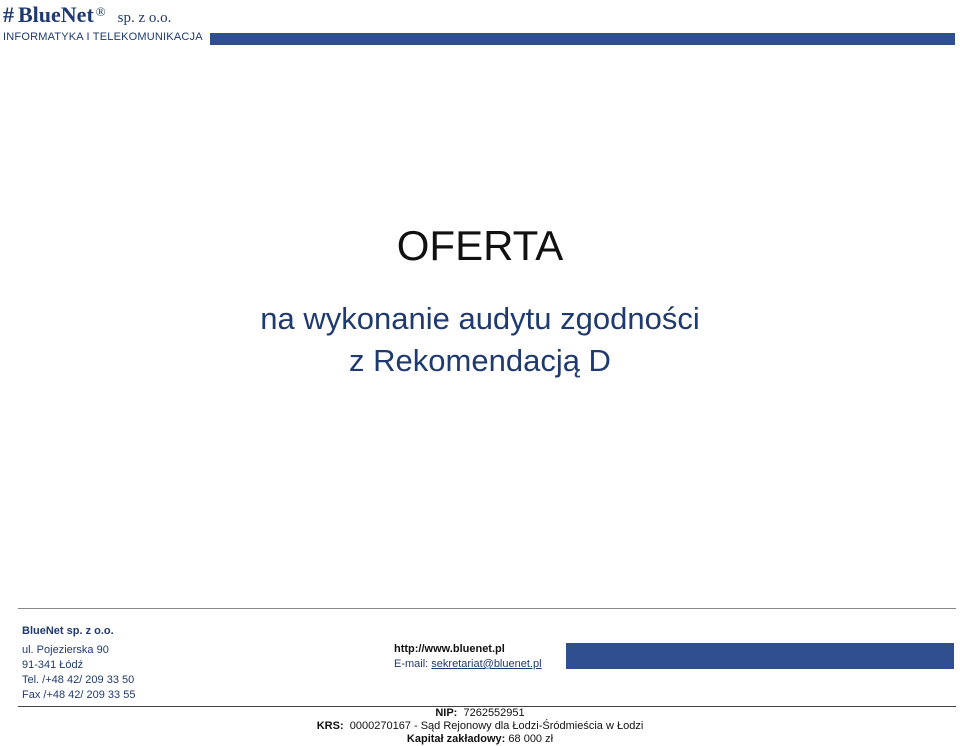 This screenshot has height=746, width=960. Describe the element at coordinates (449, 649) in the screenshot. I see `website-link: http://www.bluenet.pl` at that location.